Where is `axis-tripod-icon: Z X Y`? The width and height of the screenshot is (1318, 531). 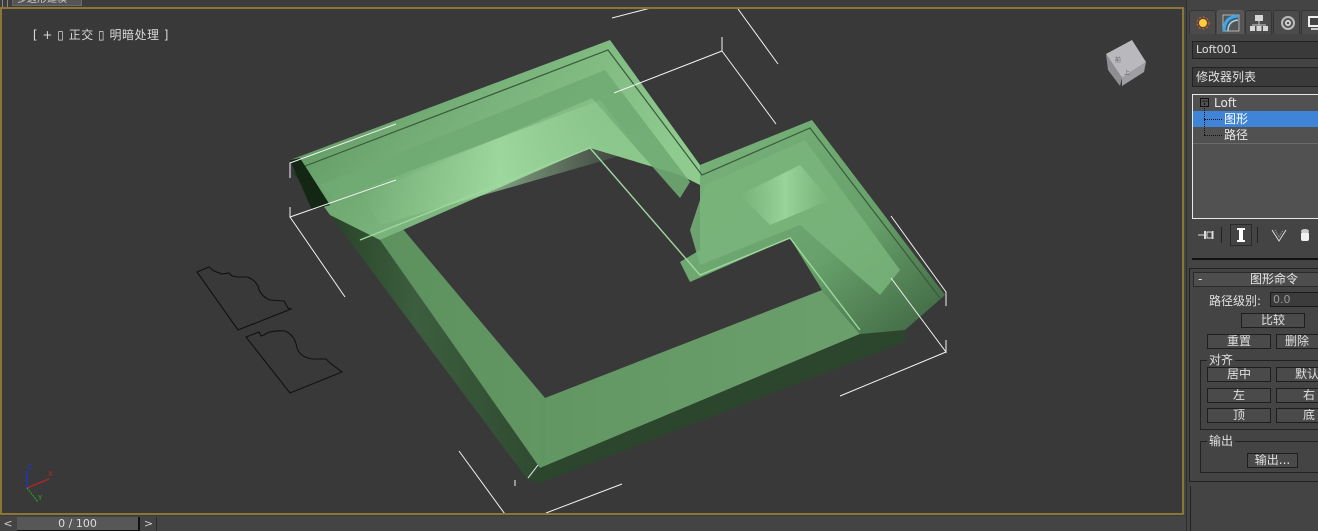 axis-tripod-icon: Z X Y is located at coordinates (39, 483).